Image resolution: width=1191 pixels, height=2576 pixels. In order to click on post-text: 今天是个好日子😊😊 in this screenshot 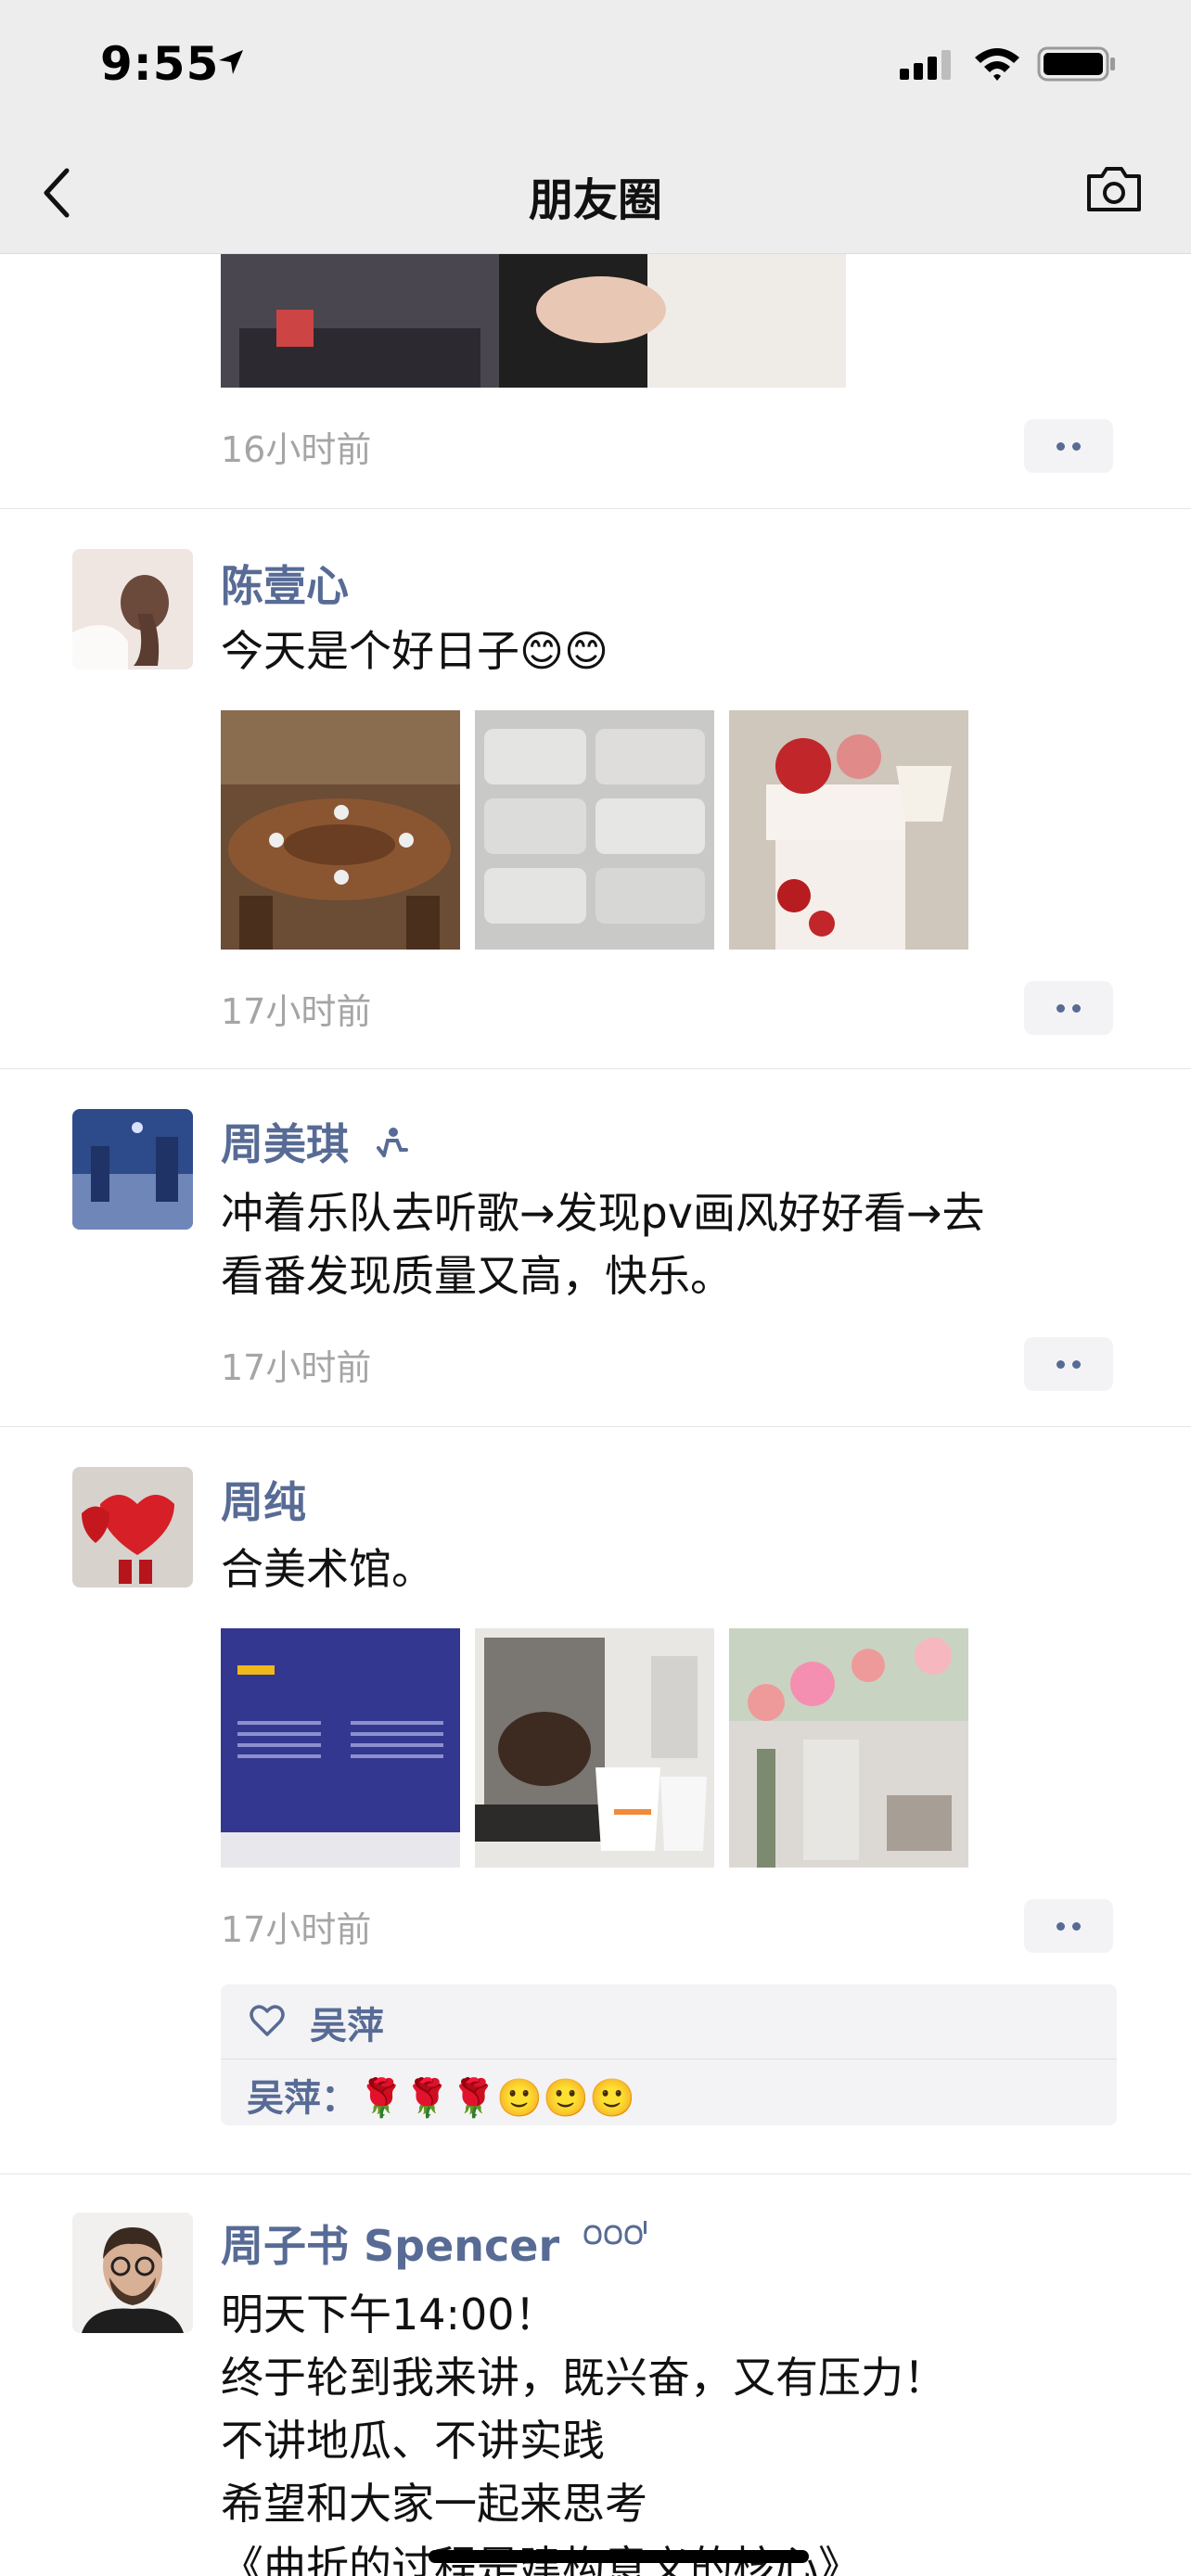, I will do `click(414, 651)`.